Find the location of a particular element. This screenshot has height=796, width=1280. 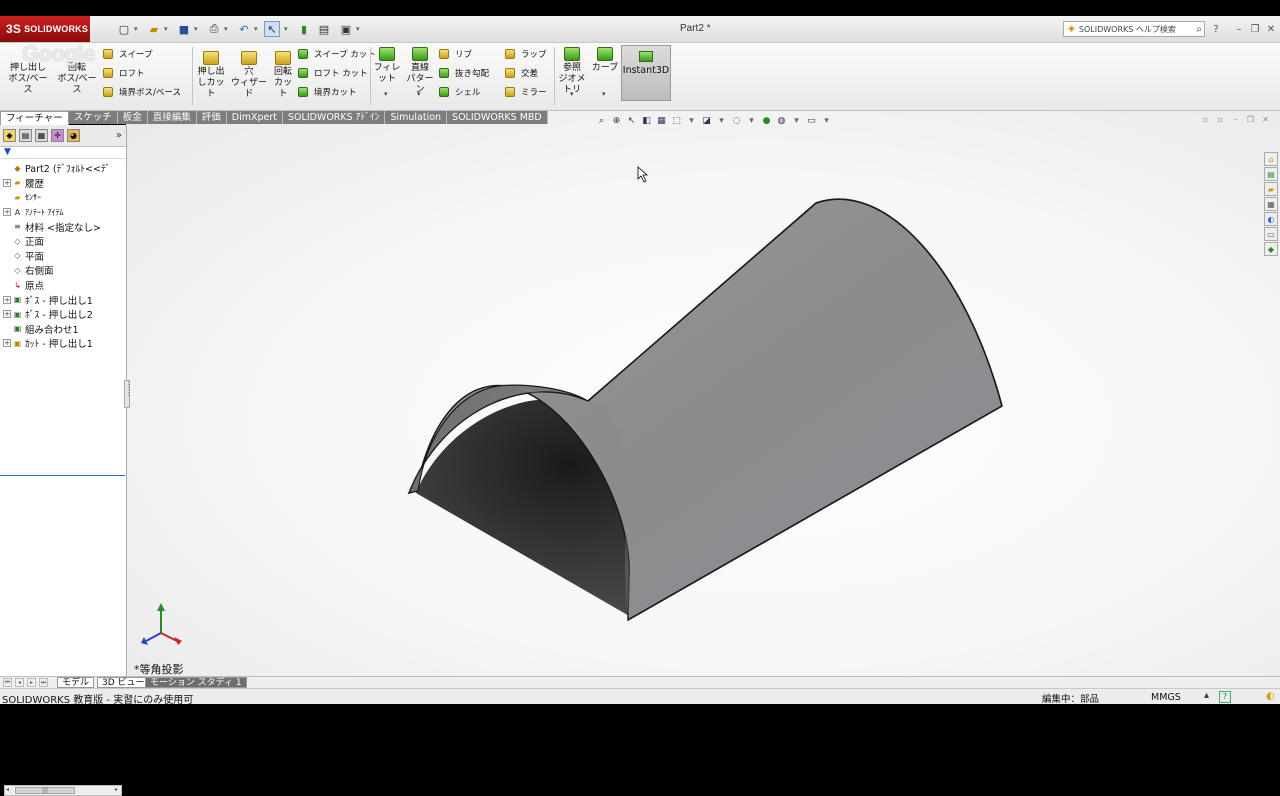

close-doc-icon: ✕ is located at coordinates (1265, 119).